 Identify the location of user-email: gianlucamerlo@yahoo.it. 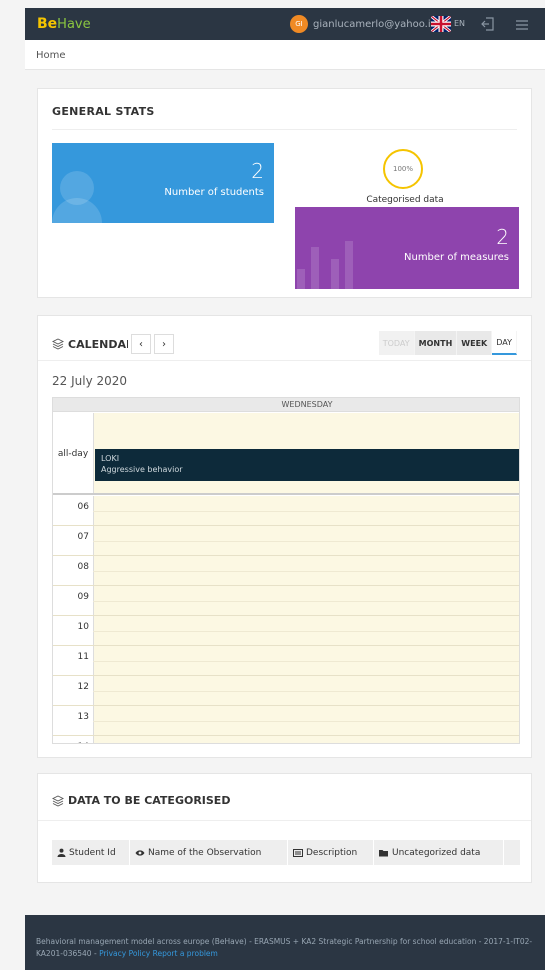
(374, 24).